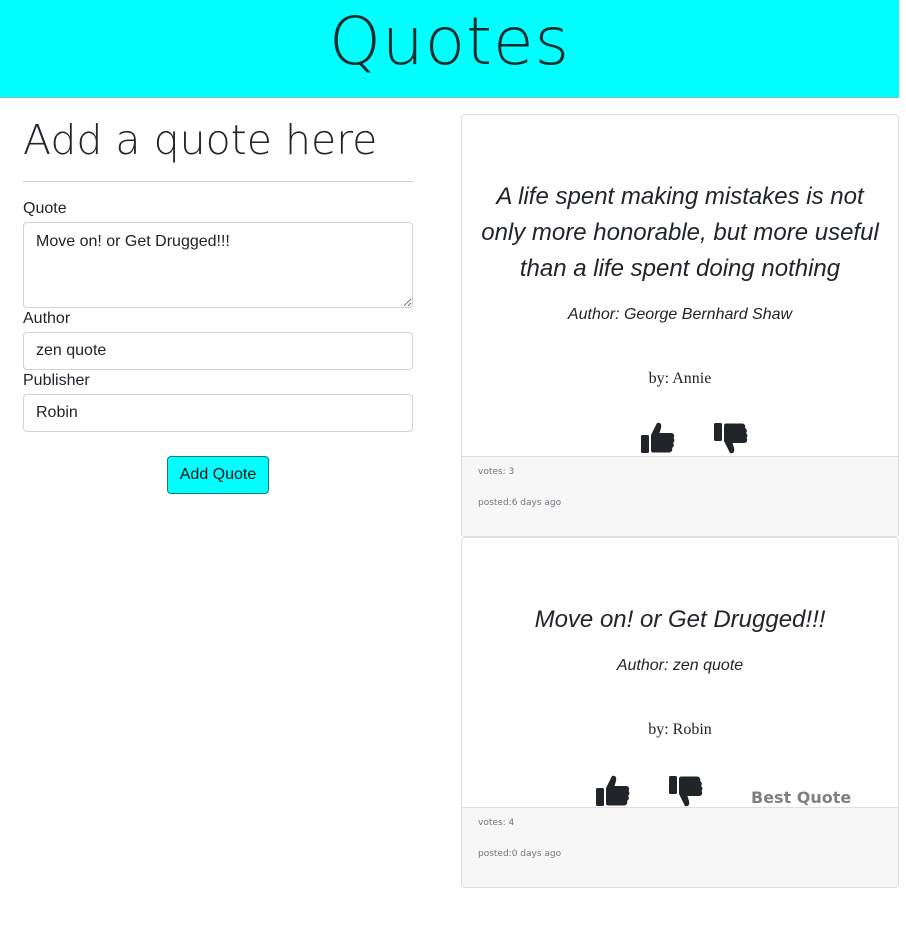 The image size is (906, 947). Describe the element at coordinates (520, 854) in the screenshot. I see `posted-time: posted:0 days ago` at that location.